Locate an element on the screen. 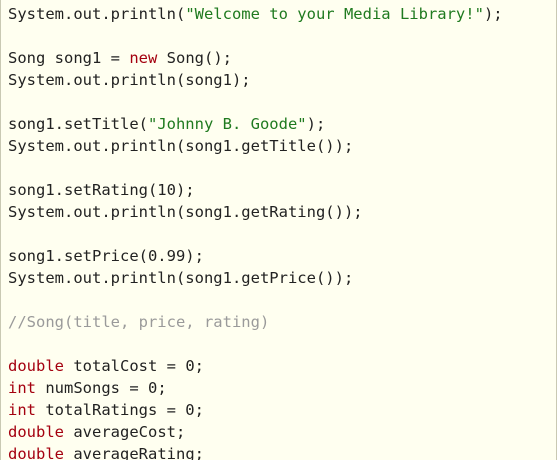 Image resolution: width=557 pixels, height=460 pixels. code-line: int totalRatings = 0; is located at coordinates (106, 410).